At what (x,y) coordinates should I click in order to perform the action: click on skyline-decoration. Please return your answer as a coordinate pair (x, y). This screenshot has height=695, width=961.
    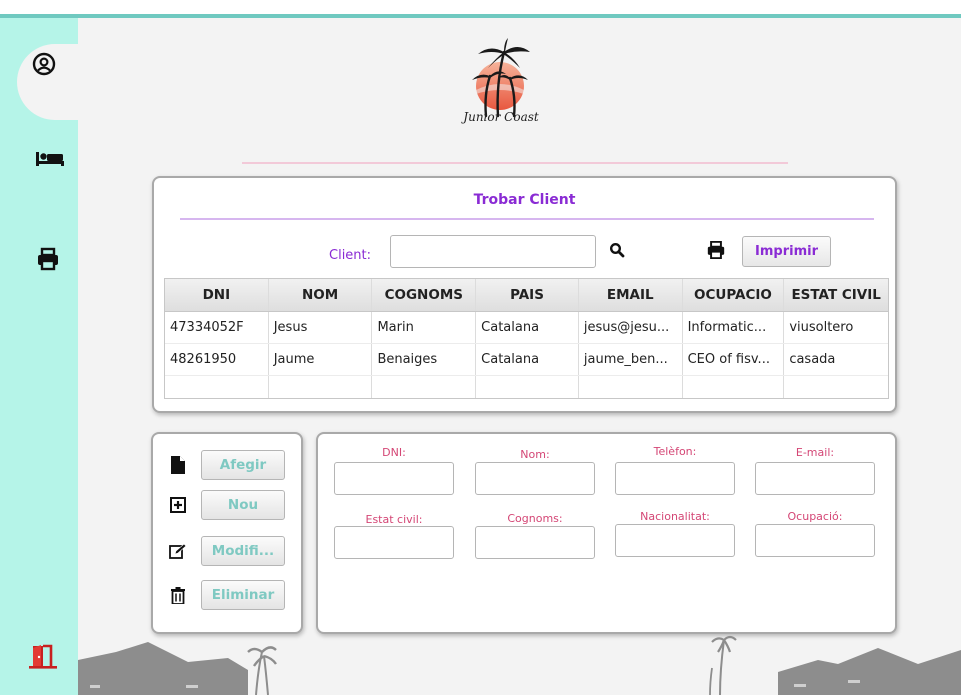
    Looking at the image, I should click on (519, 662).